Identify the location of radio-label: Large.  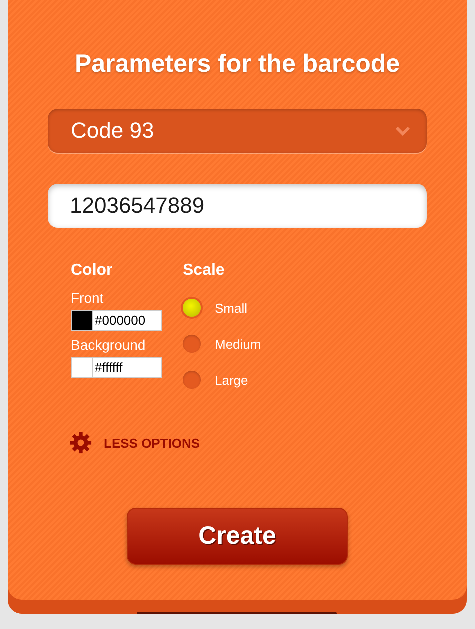
(231, 380).